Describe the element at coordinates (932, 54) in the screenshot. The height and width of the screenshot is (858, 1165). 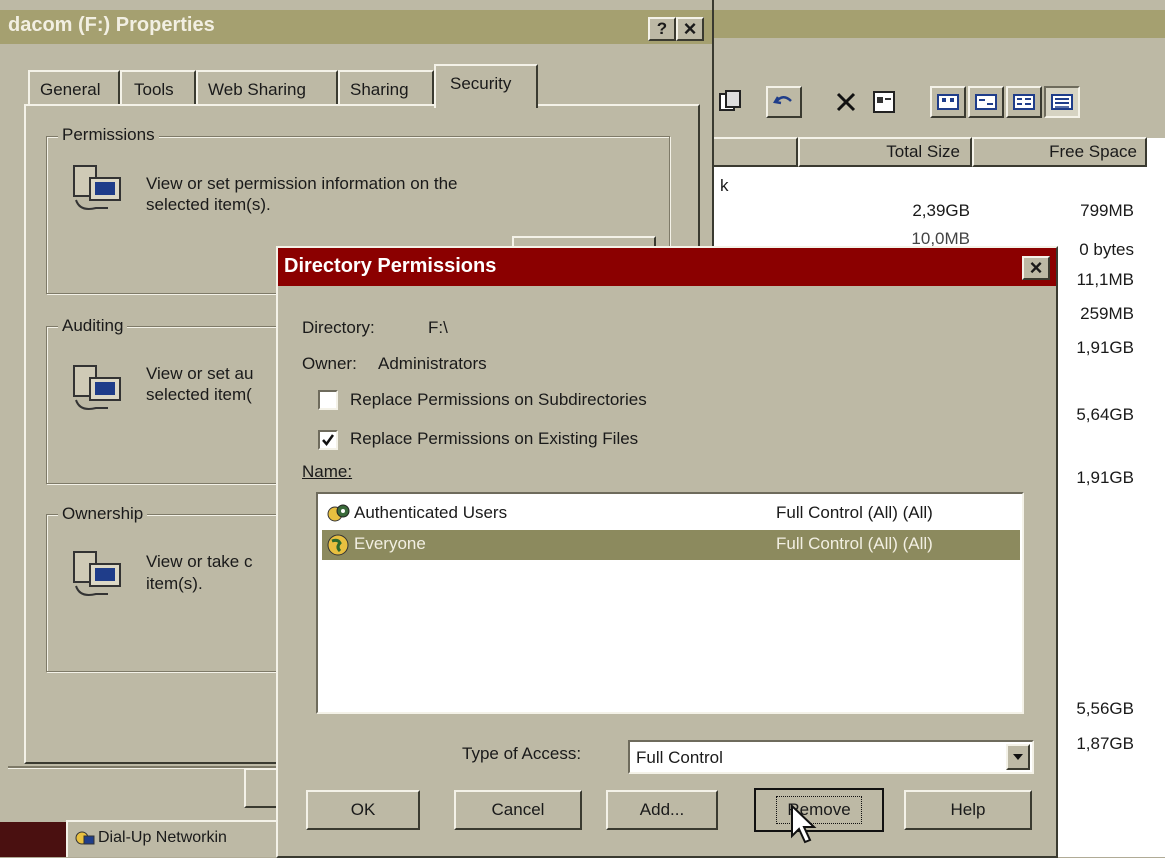
I see `explorer-menubar` at that location.